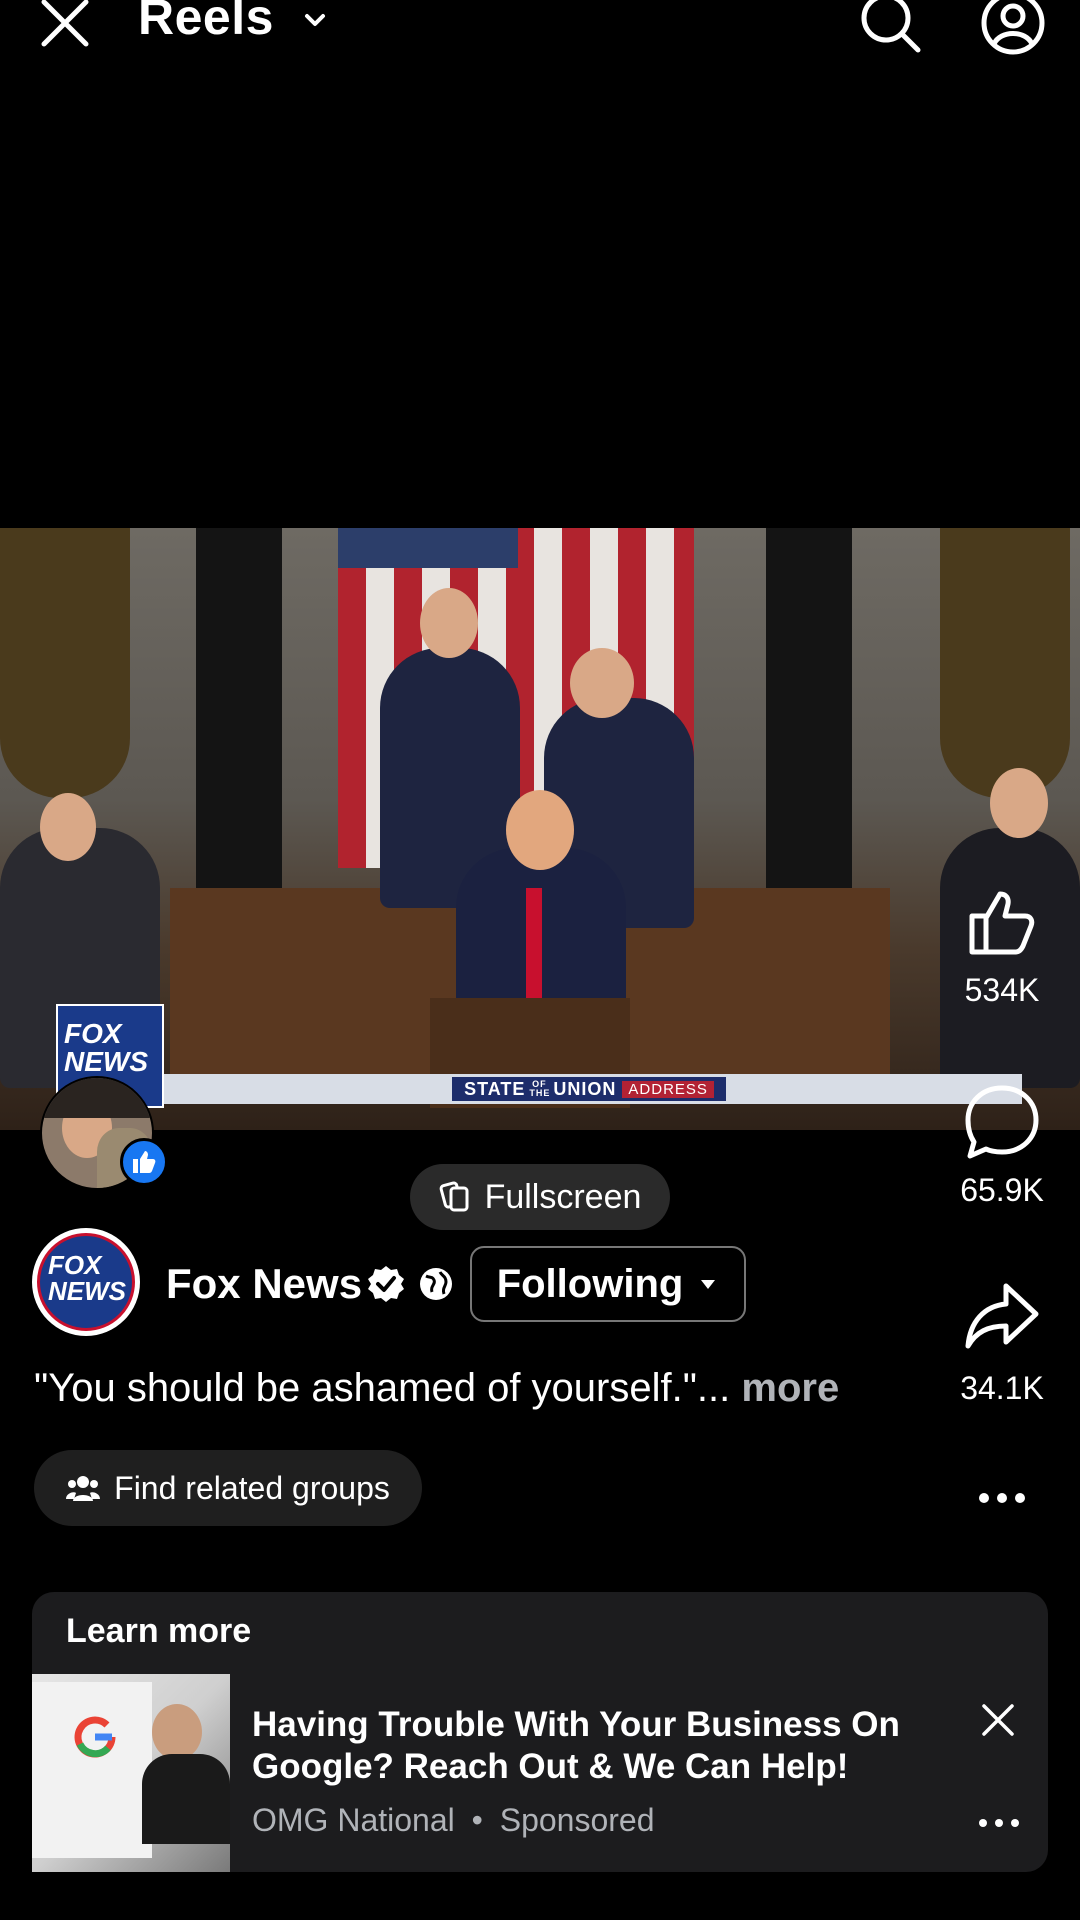 The width and height of the screenshot is (1080, 1920). I want to click on like-button, so click(1002, 920).